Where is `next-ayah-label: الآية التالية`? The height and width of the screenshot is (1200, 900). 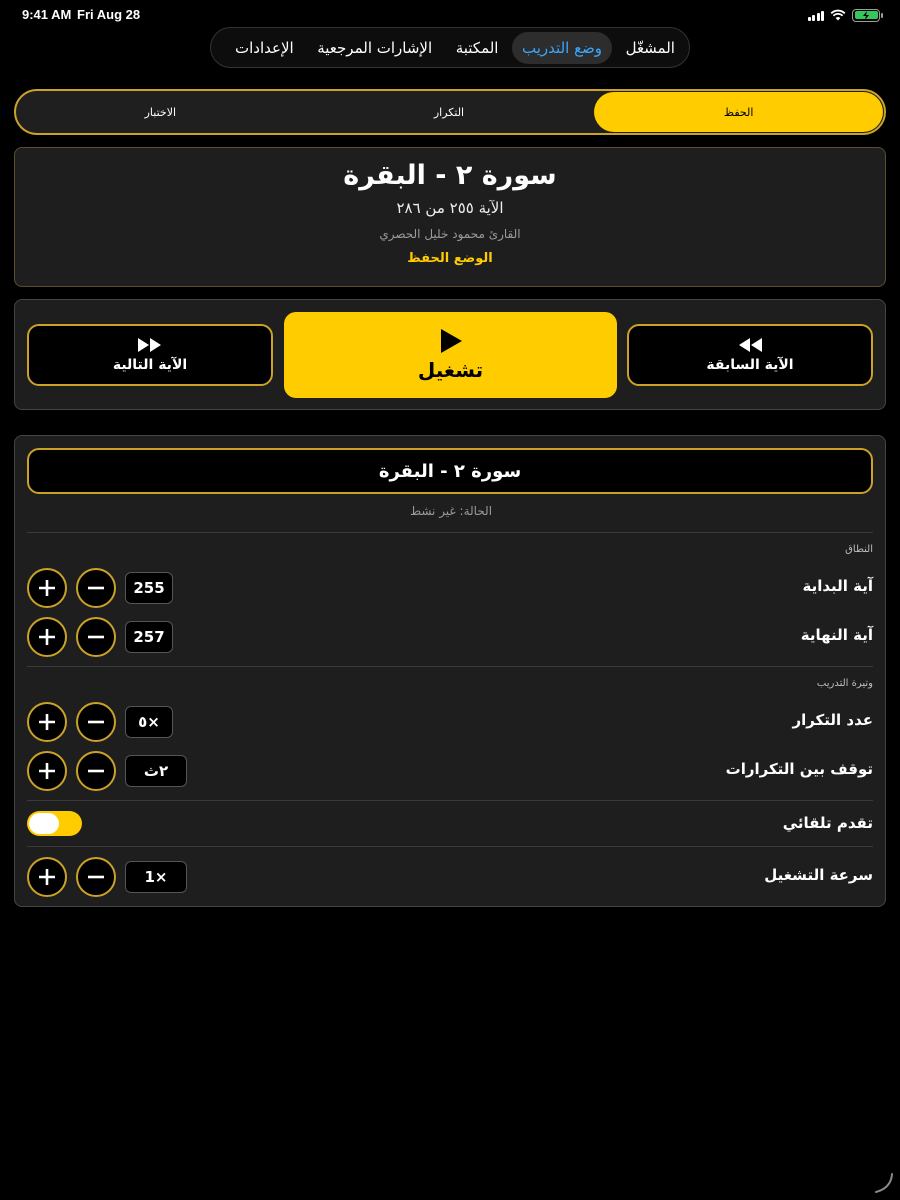 next-ayah-label: الآية التالية is located at coordinates (150, 365).